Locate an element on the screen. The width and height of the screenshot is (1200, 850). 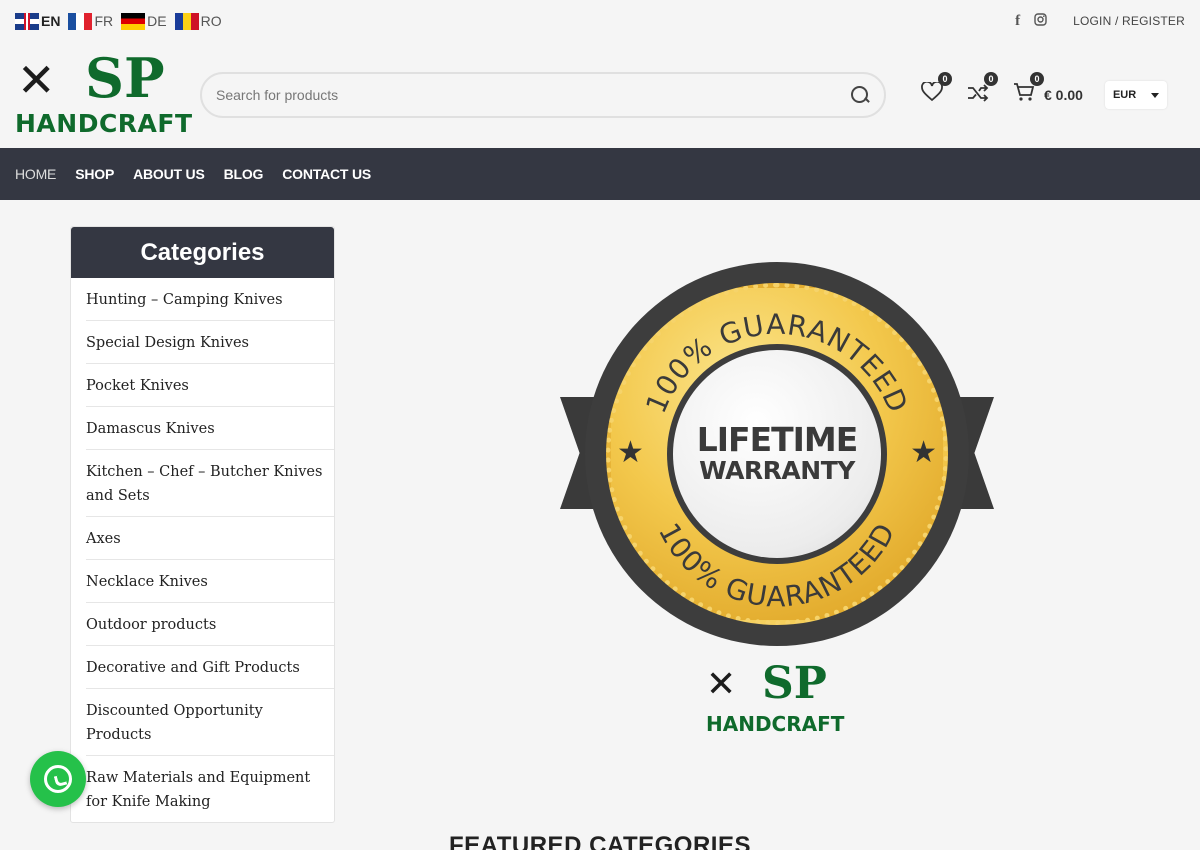
category-item: Special Design Knives is located at coordinates (210, 342).